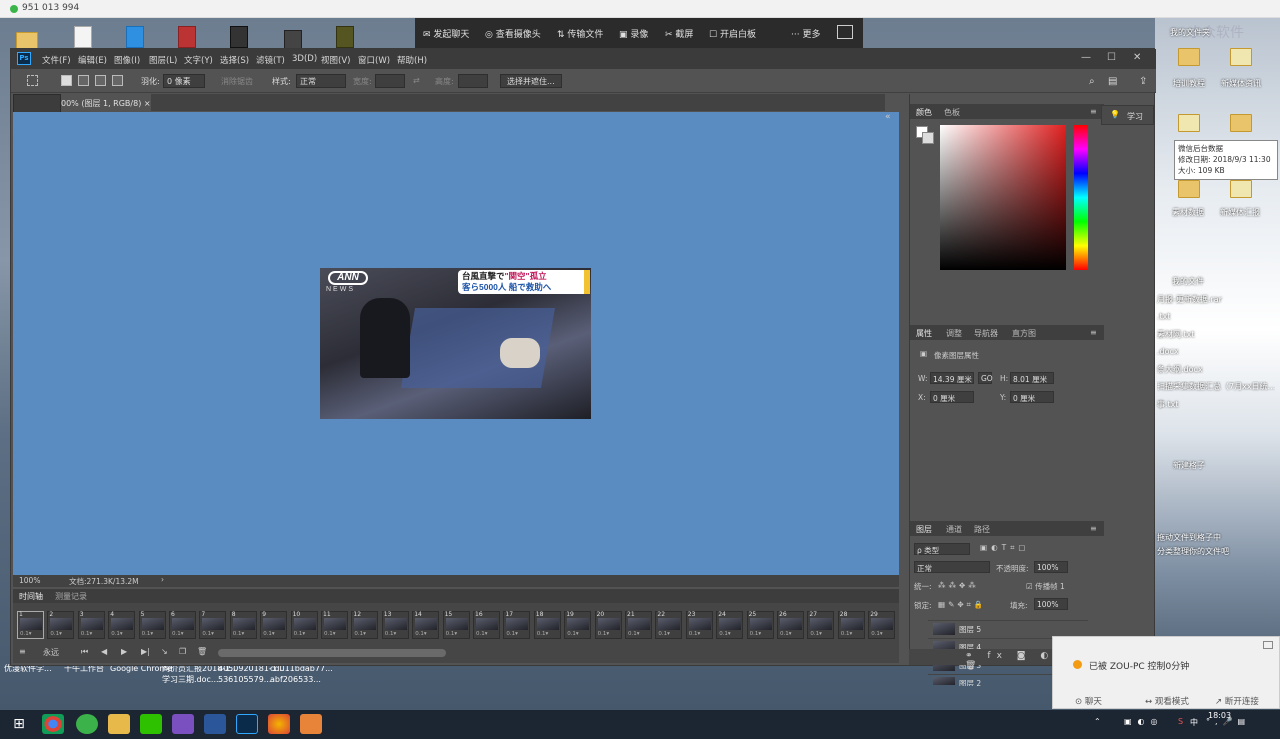 The width and height of the screenshot is (1280, 739). Describe the element at coordinates (892, 119) in the screenshot. I see `panel-collapse-icon: «` at that location.